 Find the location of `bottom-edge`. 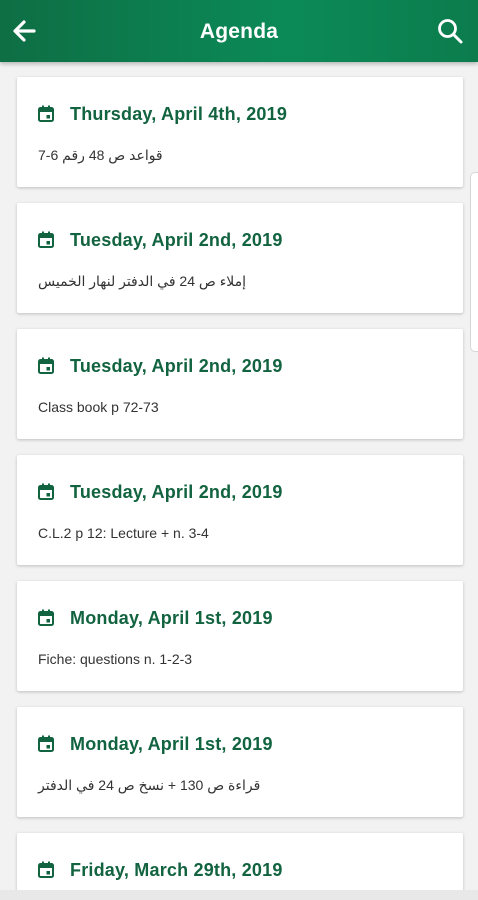

bottom-edge is located at coordinates (239, 895).